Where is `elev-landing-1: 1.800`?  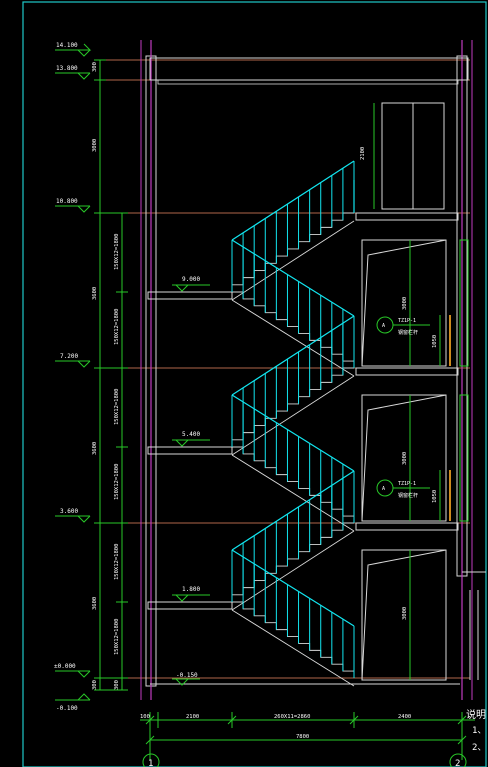 elev-landing-1: 1.800 is located at coordinates (191, 589).